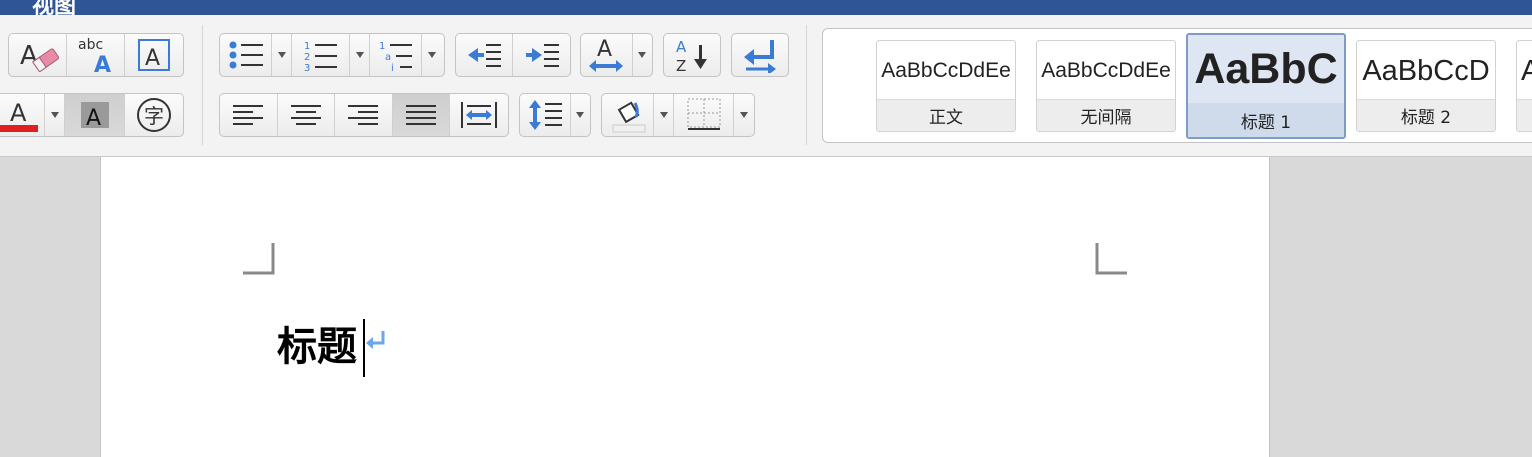  Describe the element at coordinates (38, 55) in the screenshot. I see `clear-formatting-button: A` at that location.